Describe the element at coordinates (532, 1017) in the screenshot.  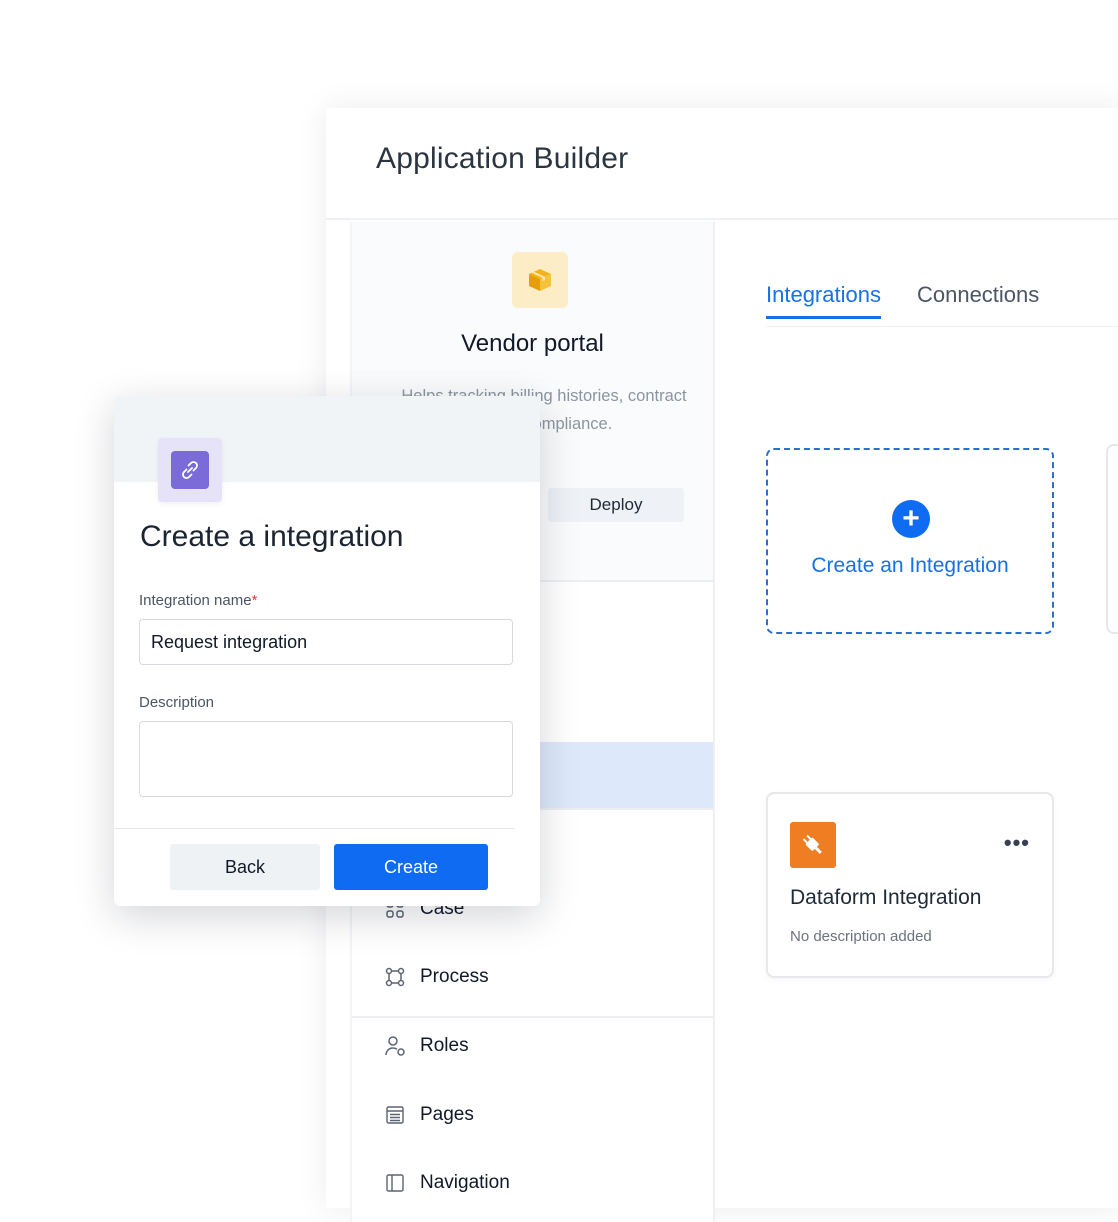
I see `sidebar-divider` at that location.